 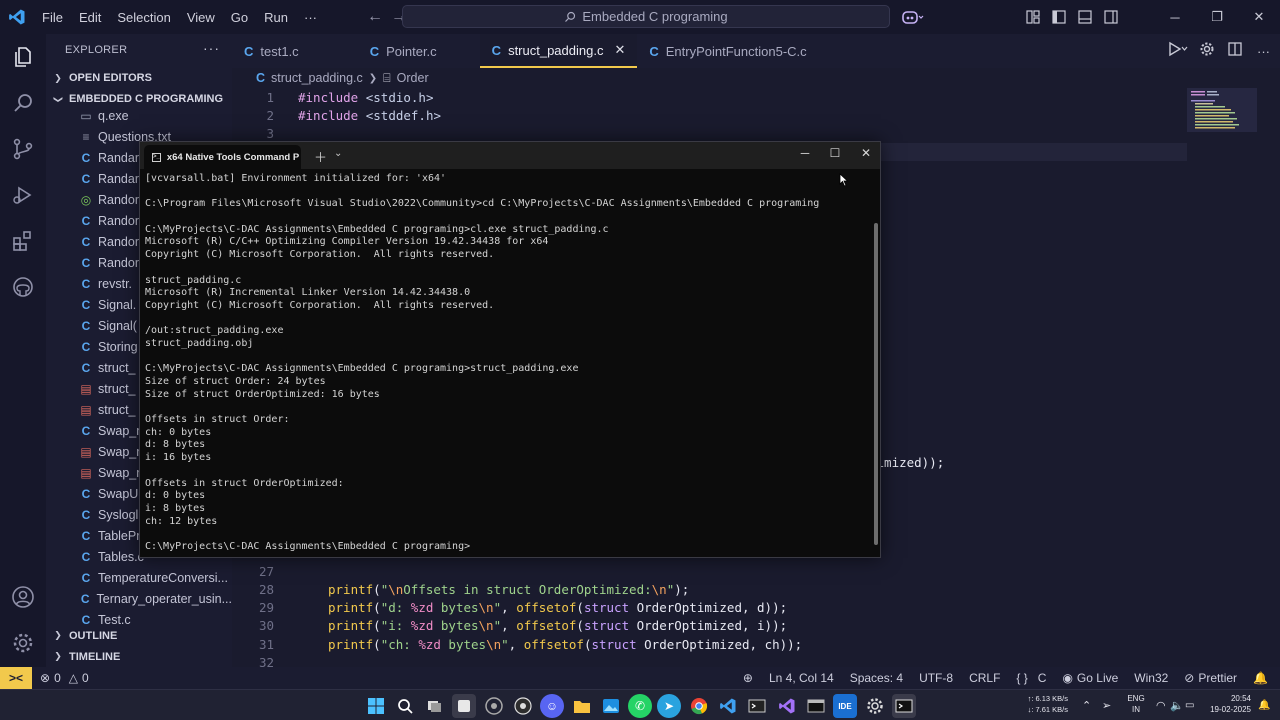 I want to click on indentation: Spaces: 4, so click(x=876, y=678).